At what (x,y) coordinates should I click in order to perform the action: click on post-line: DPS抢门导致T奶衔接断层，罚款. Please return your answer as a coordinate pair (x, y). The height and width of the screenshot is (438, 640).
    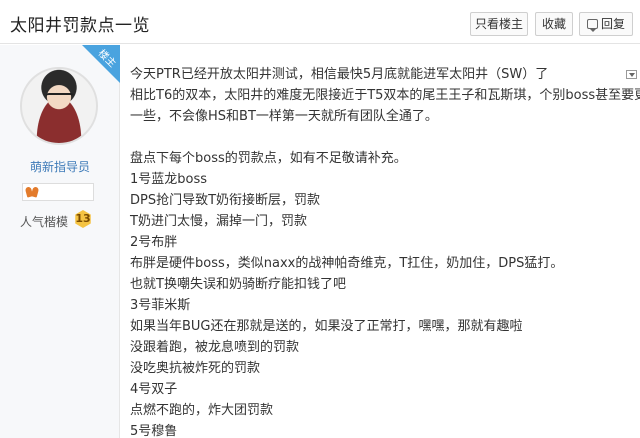
    Looking at the image, I should click on (225, 200).